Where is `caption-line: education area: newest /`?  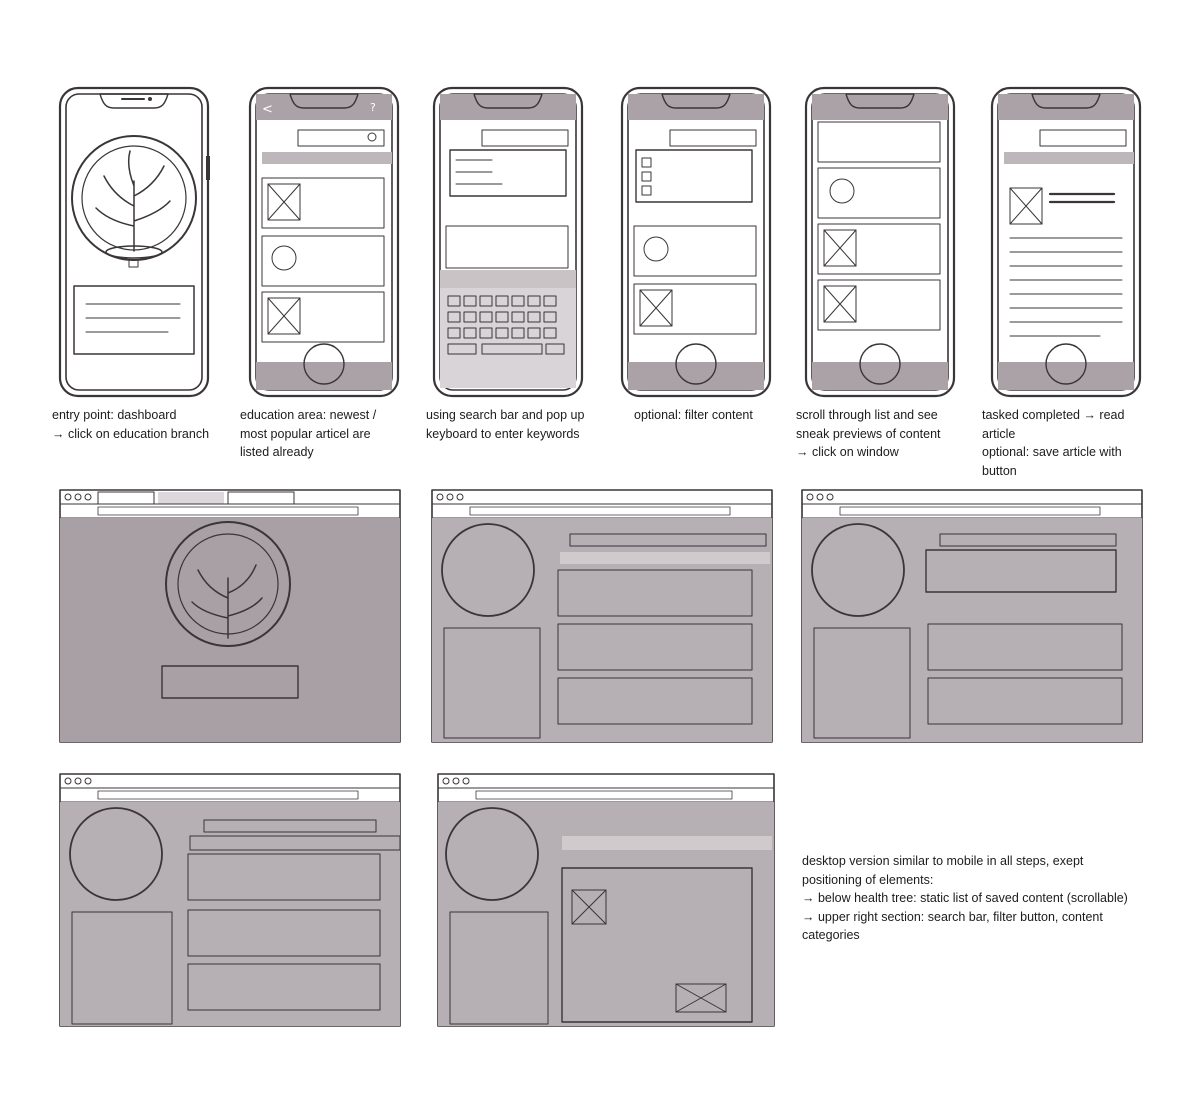
caption-line: education area: newest / is located at coordinates (308, 415).